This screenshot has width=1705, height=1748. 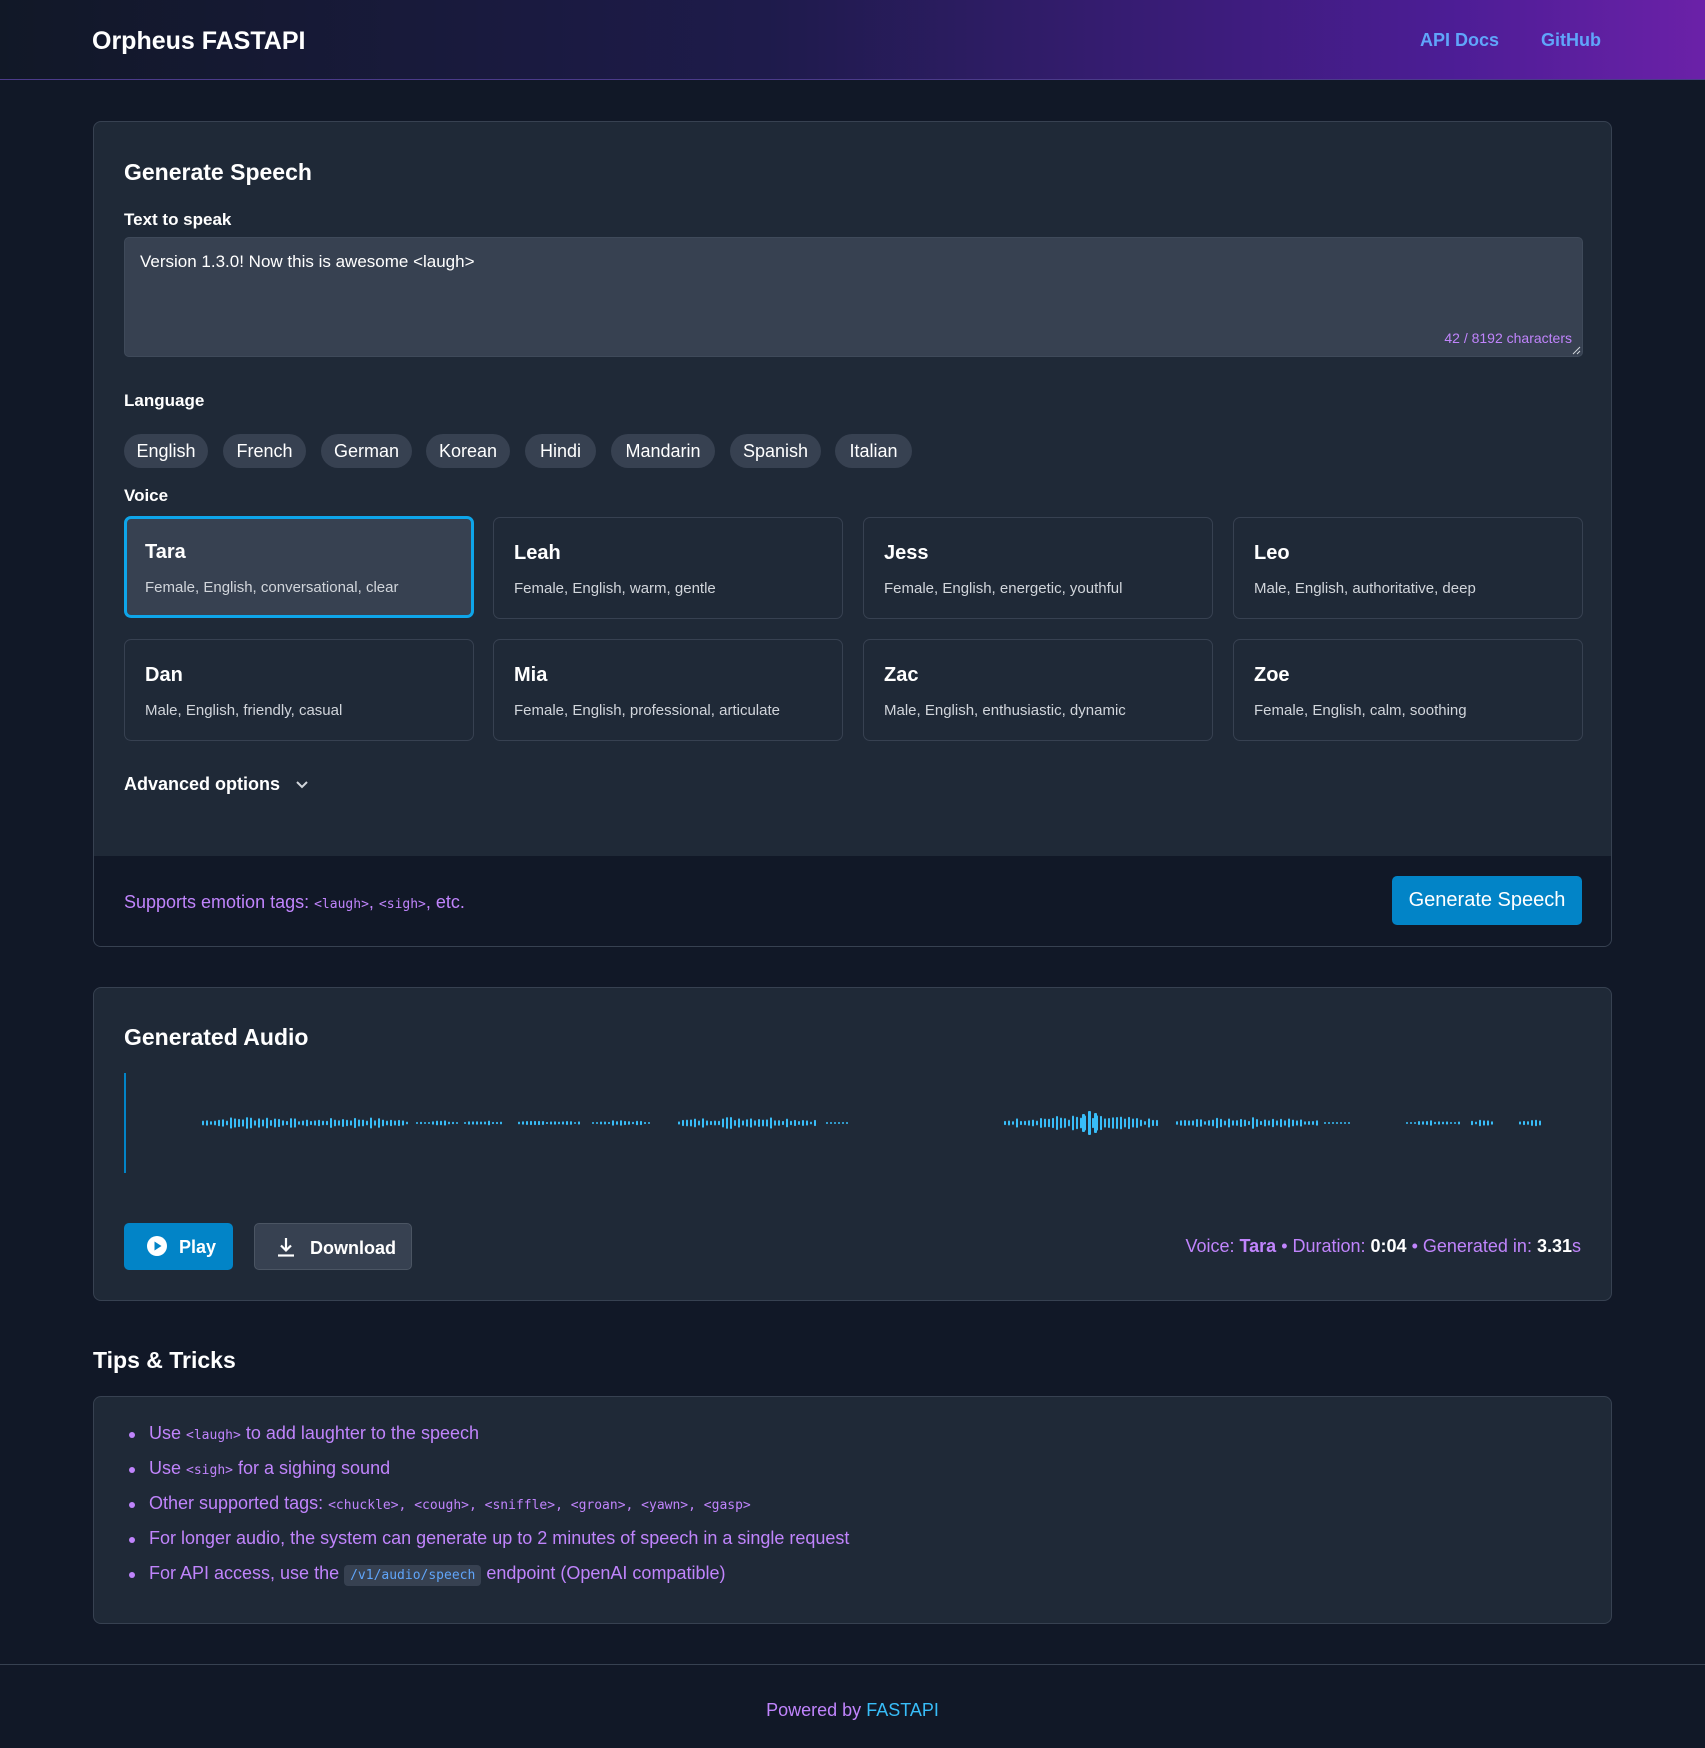 What do you see at coordinates (1487, 900) in the screenshot?
I see `generate-speech-button: Generate Speech` at bounding box center [1487, 900].